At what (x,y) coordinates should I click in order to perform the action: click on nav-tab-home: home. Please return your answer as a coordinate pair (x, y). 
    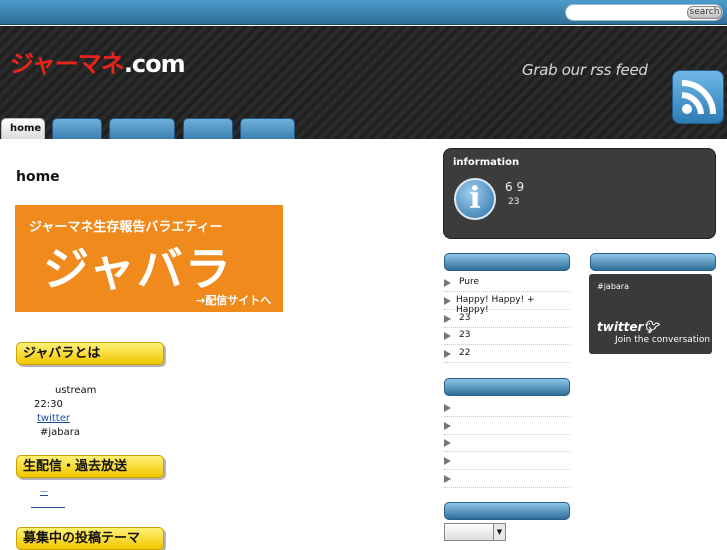
    Looking at the image, I should click on (23, 128).